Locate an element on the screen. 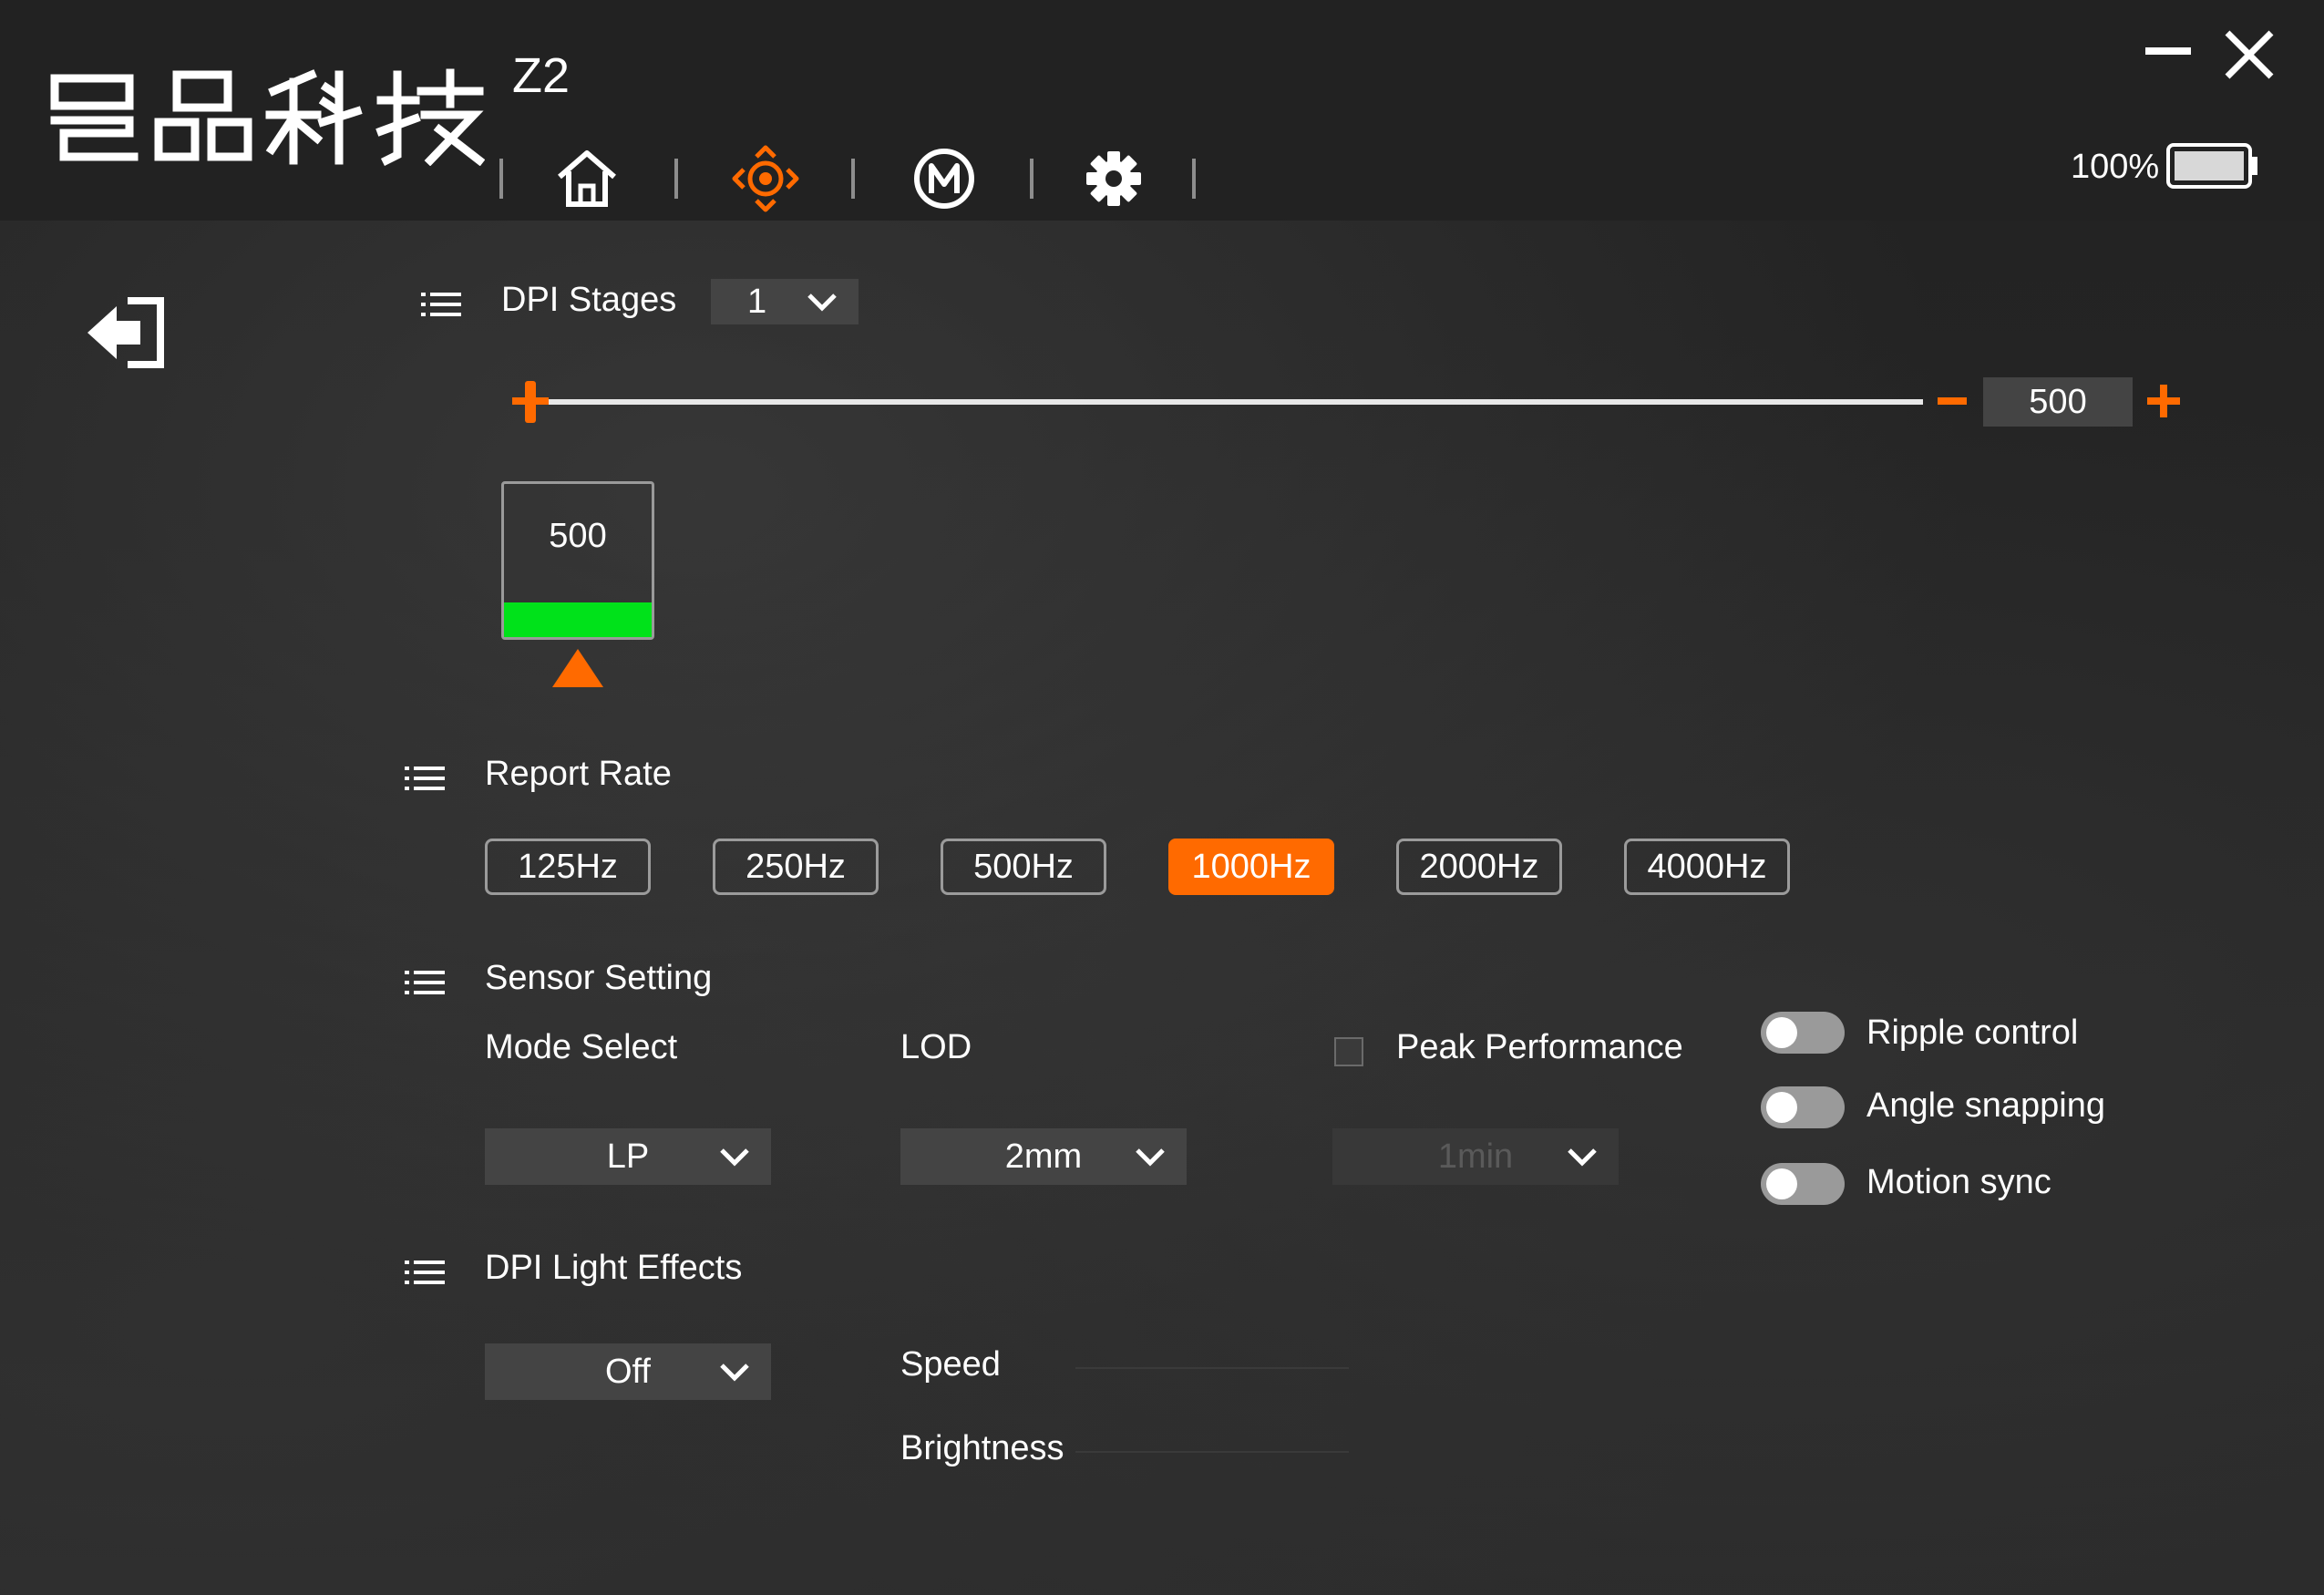 This screenshot has height=1595, width=2324. light-effect-value: Off is located at coordinates (628, 1371).